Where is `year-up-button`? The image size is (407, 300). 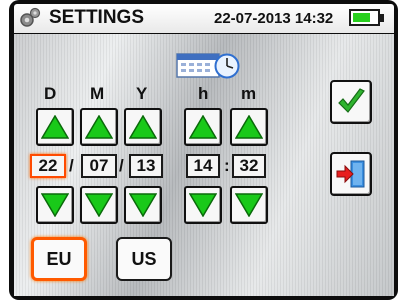
year-up-button is located at coordinates (143, 127).